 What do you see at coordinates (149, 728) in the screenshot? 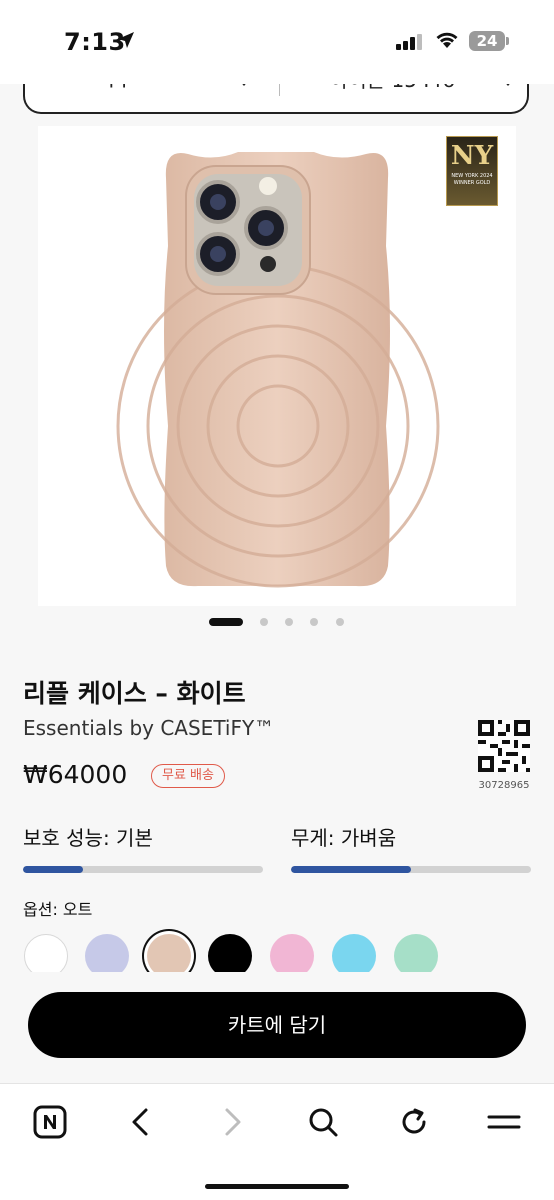
I see `product-subtitle: Essentials by CASETiFY™` at bounding box center [149, 728].